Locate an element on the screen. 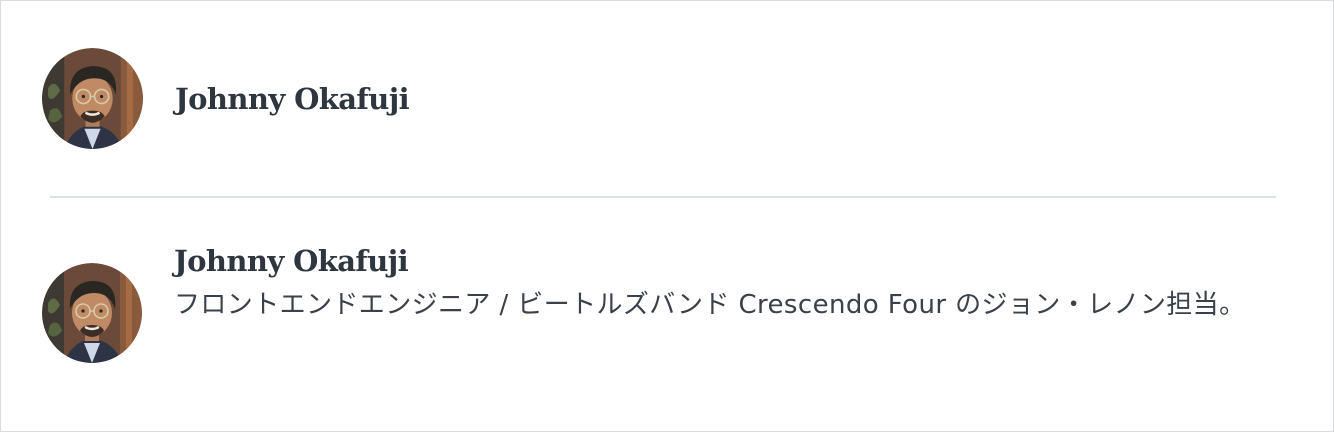 The width and height of the screenshot is (1334, 432). section-divider is located at coordinates (663, 197).